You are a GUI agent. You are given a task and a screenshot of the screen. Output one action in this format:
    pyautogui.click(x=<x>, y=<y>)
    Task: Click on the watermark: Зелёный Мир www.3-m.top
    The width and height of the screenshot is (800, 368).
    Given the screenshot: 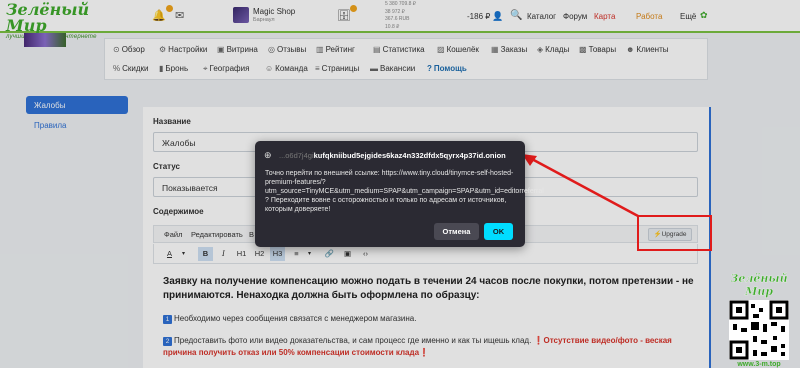 What is the action you would take?
    pyautogui.click(x=759, y=320)
    